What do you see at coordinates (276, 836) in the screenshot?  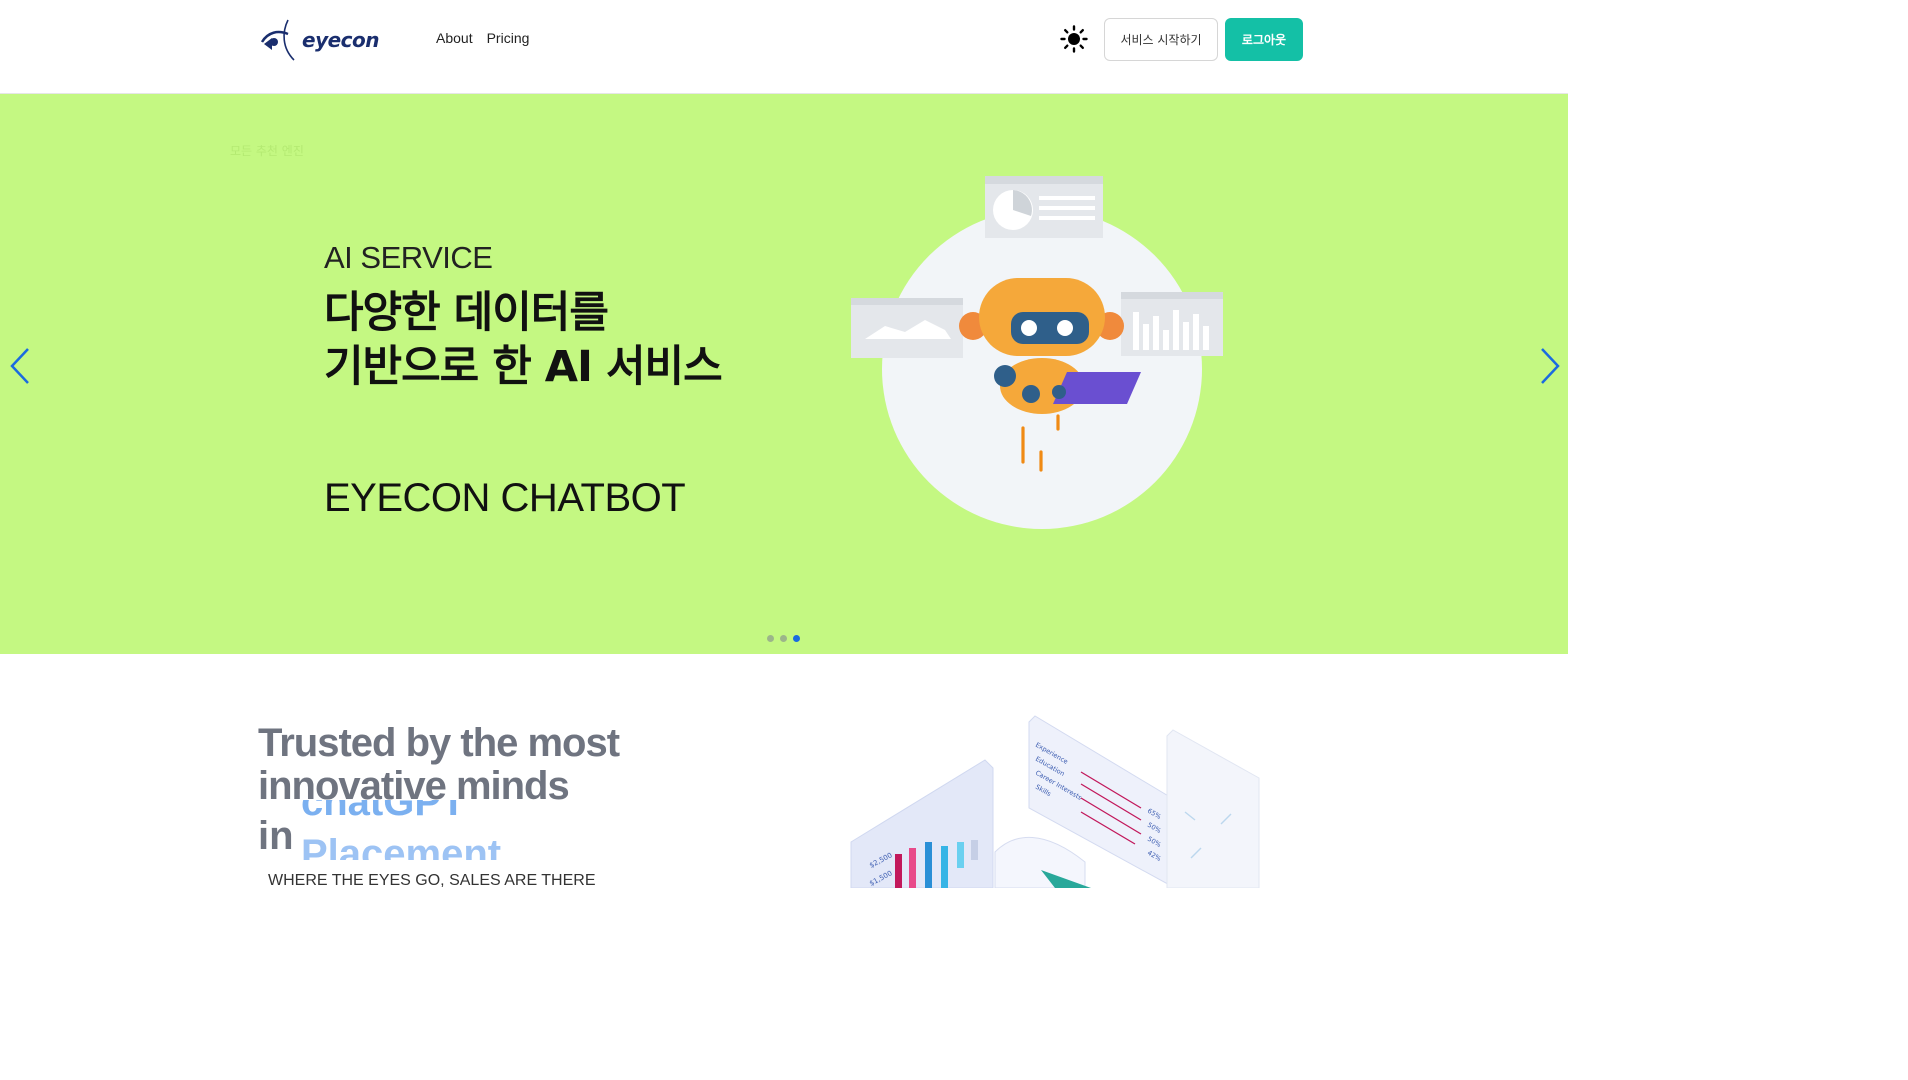 I see `rotating-prefix: in` at bounding box center [276, 836].